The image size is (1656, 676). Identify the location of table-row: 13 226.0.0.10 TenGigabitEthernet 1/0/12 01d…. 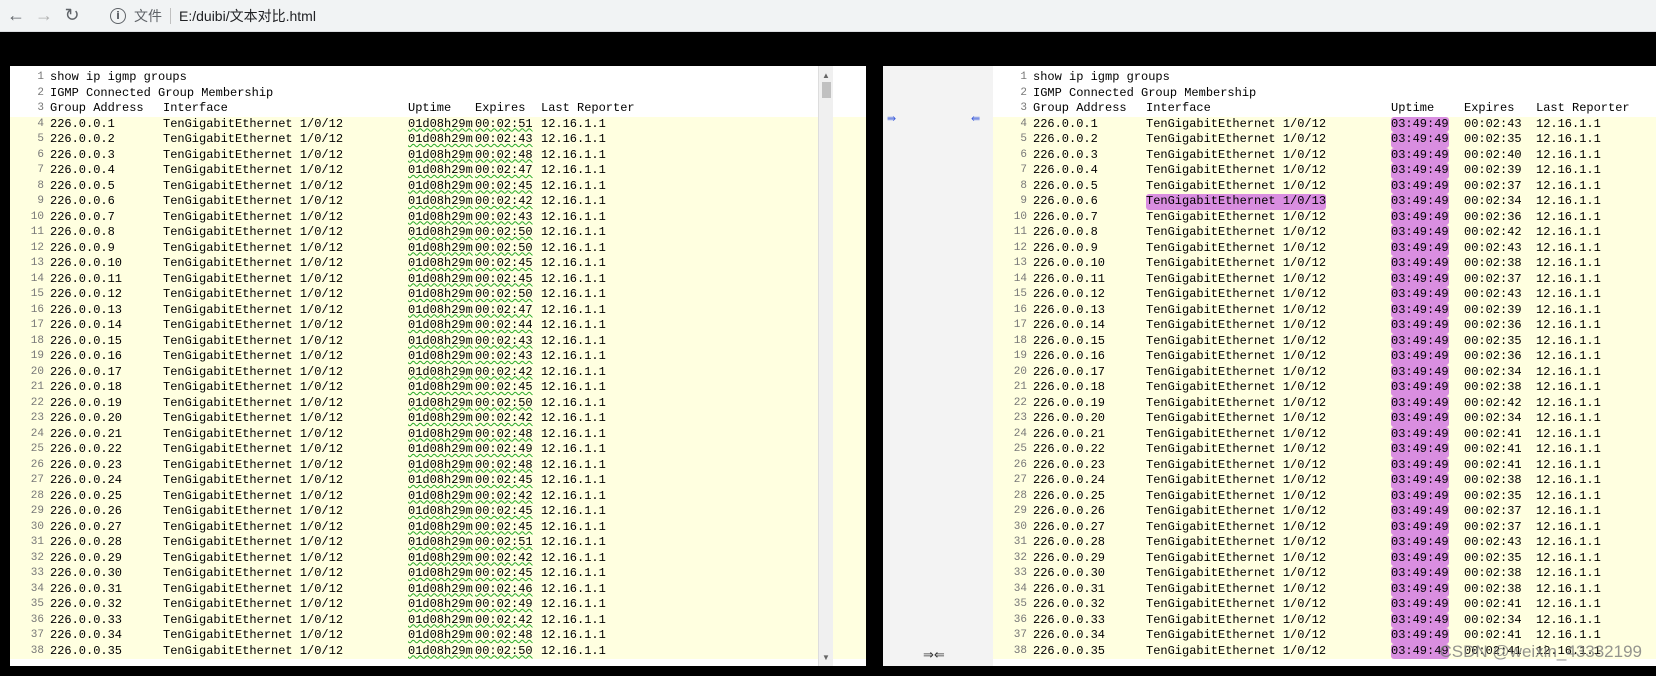
(438, 264).